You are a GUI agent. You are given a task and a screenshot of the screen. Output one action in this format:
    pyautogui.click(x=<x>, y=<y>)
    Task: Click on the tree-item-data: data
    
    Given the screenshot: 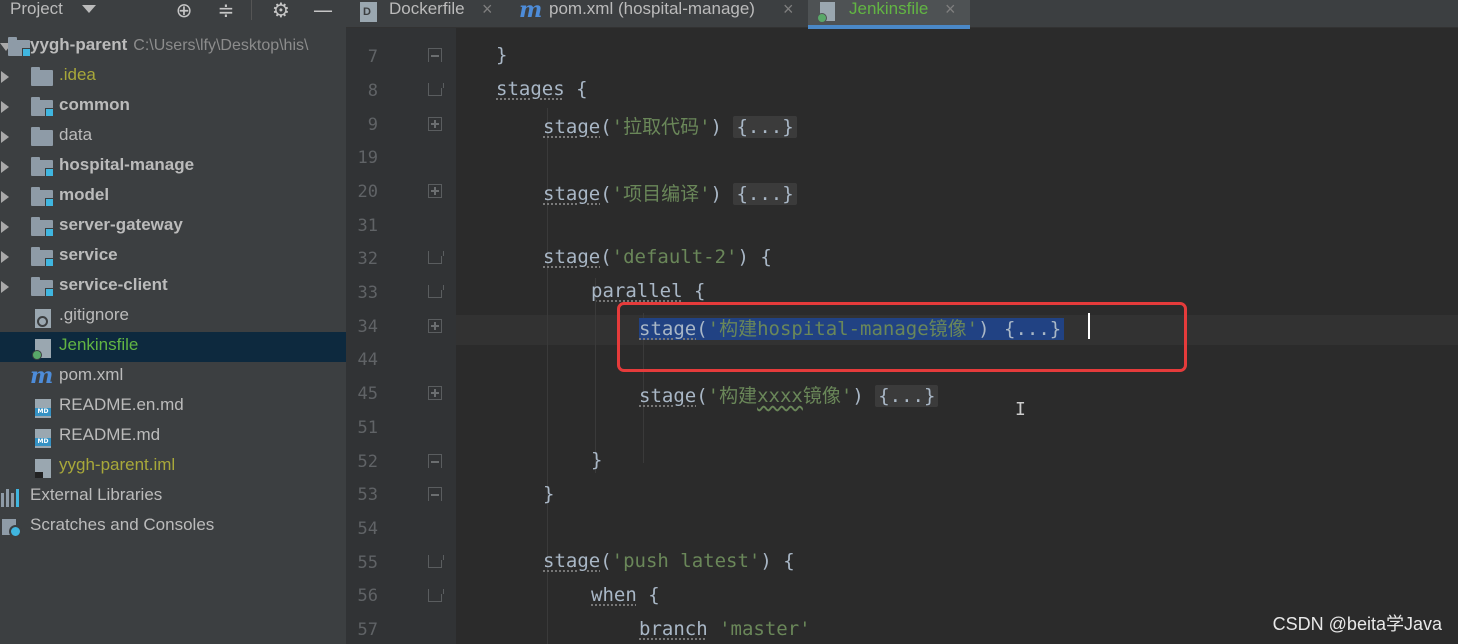 What is the action you would take?
    pyautogui.click(x=173, y=137)
    